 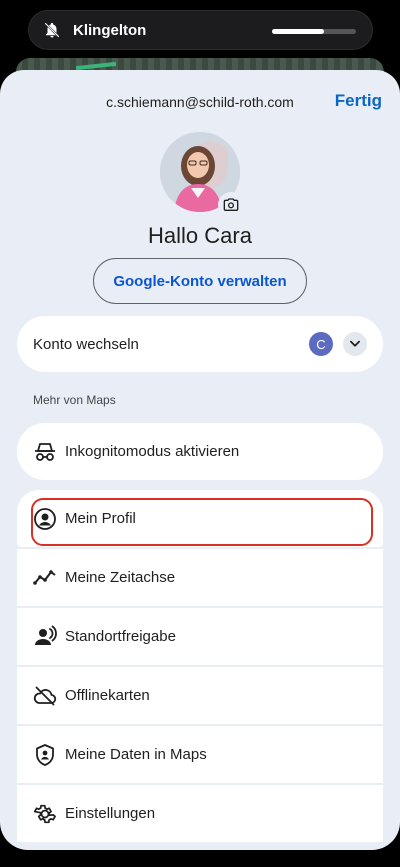 I want to click on location-sharing-icon, so click(x=45, y=637).